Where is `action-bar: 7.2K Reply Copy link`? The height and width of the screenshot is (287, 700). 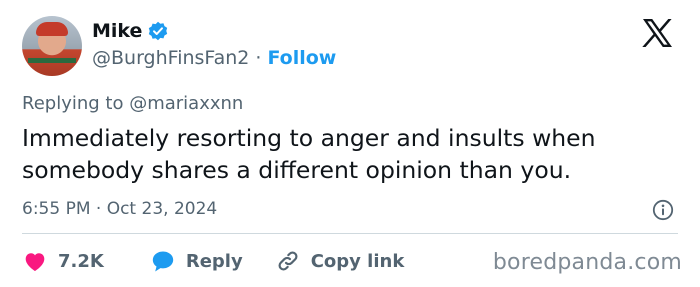 action-bar: 7.2K Reply Copy link is located at coordinates (213, 261).